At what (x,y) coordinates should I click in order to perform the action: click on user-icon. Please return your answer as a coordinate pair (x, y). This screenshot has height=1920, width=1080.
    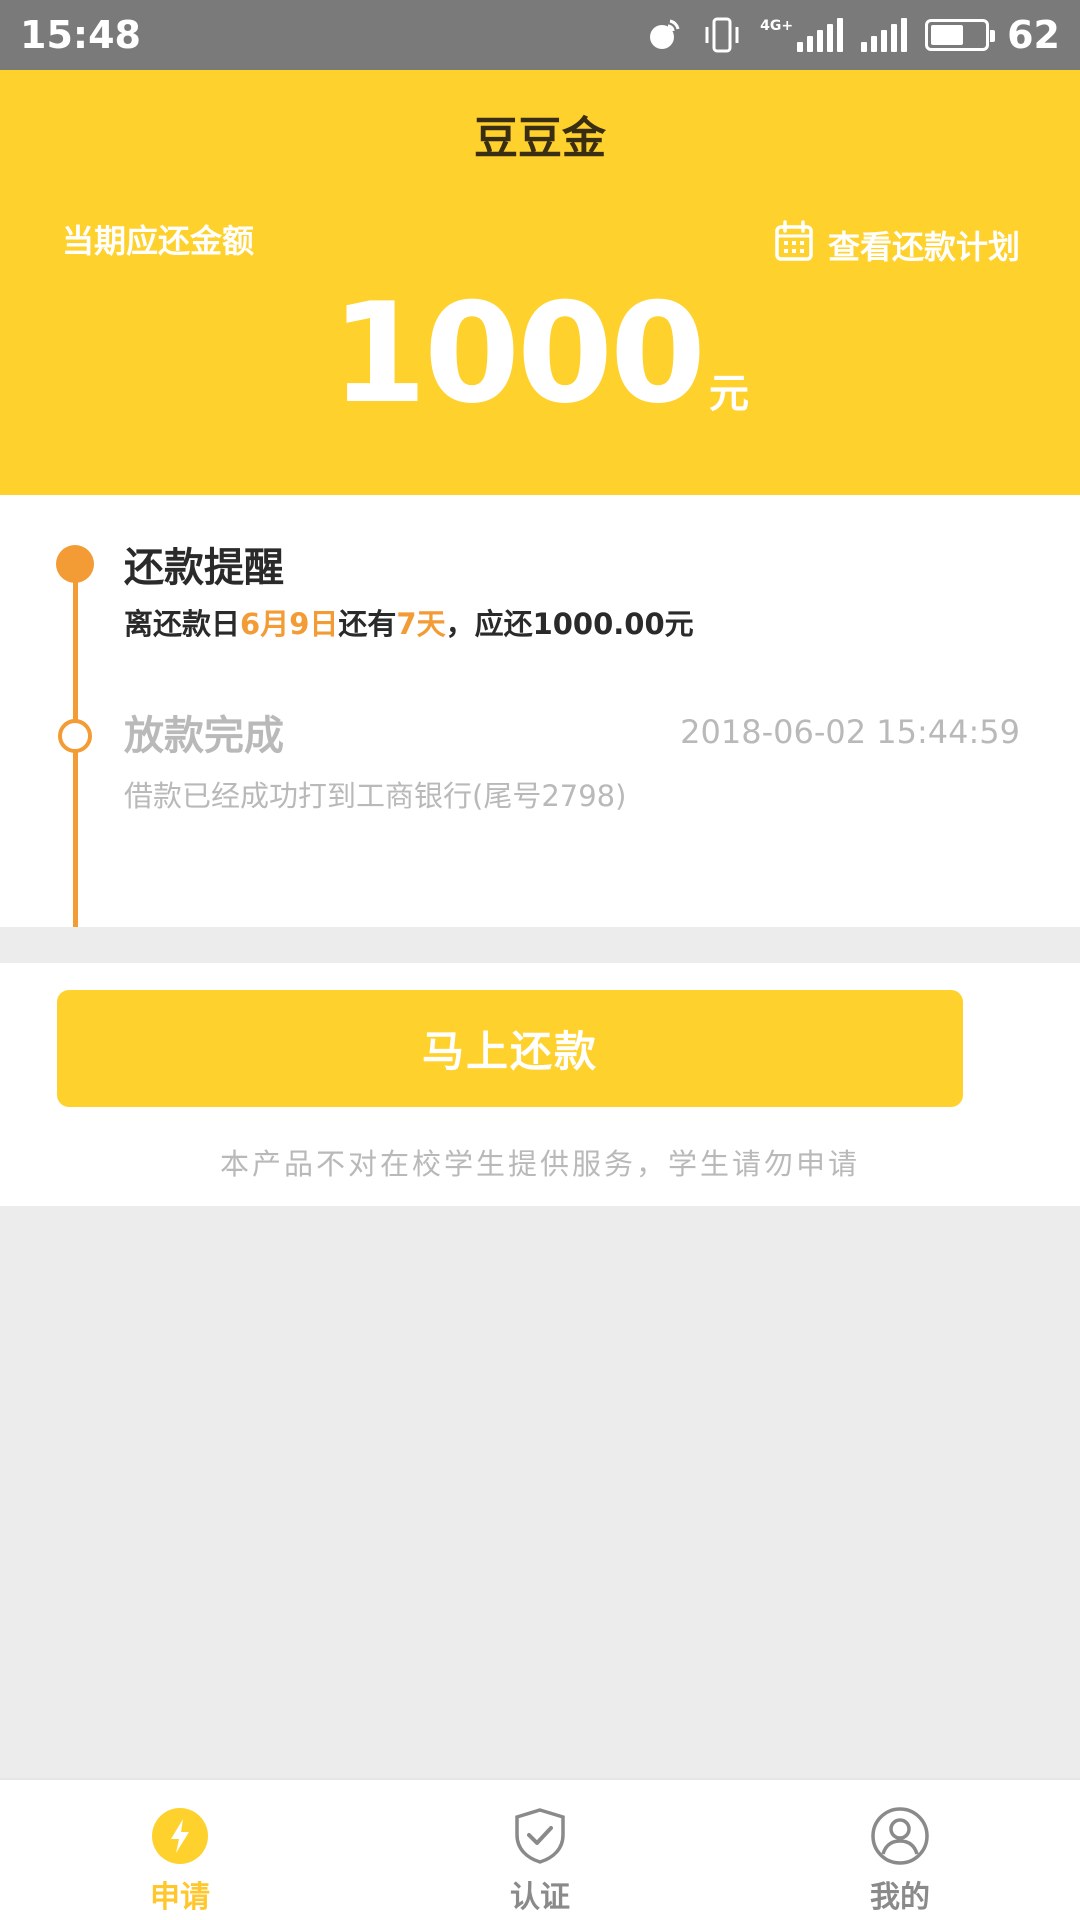
    Looking at the image, I should click on (900, 1836).